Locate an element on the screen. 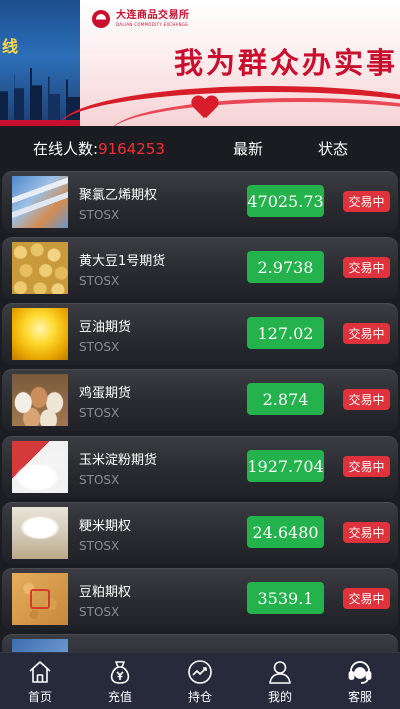  product-name: 黄大豆1号期货 is located at coordinates (122, 261).